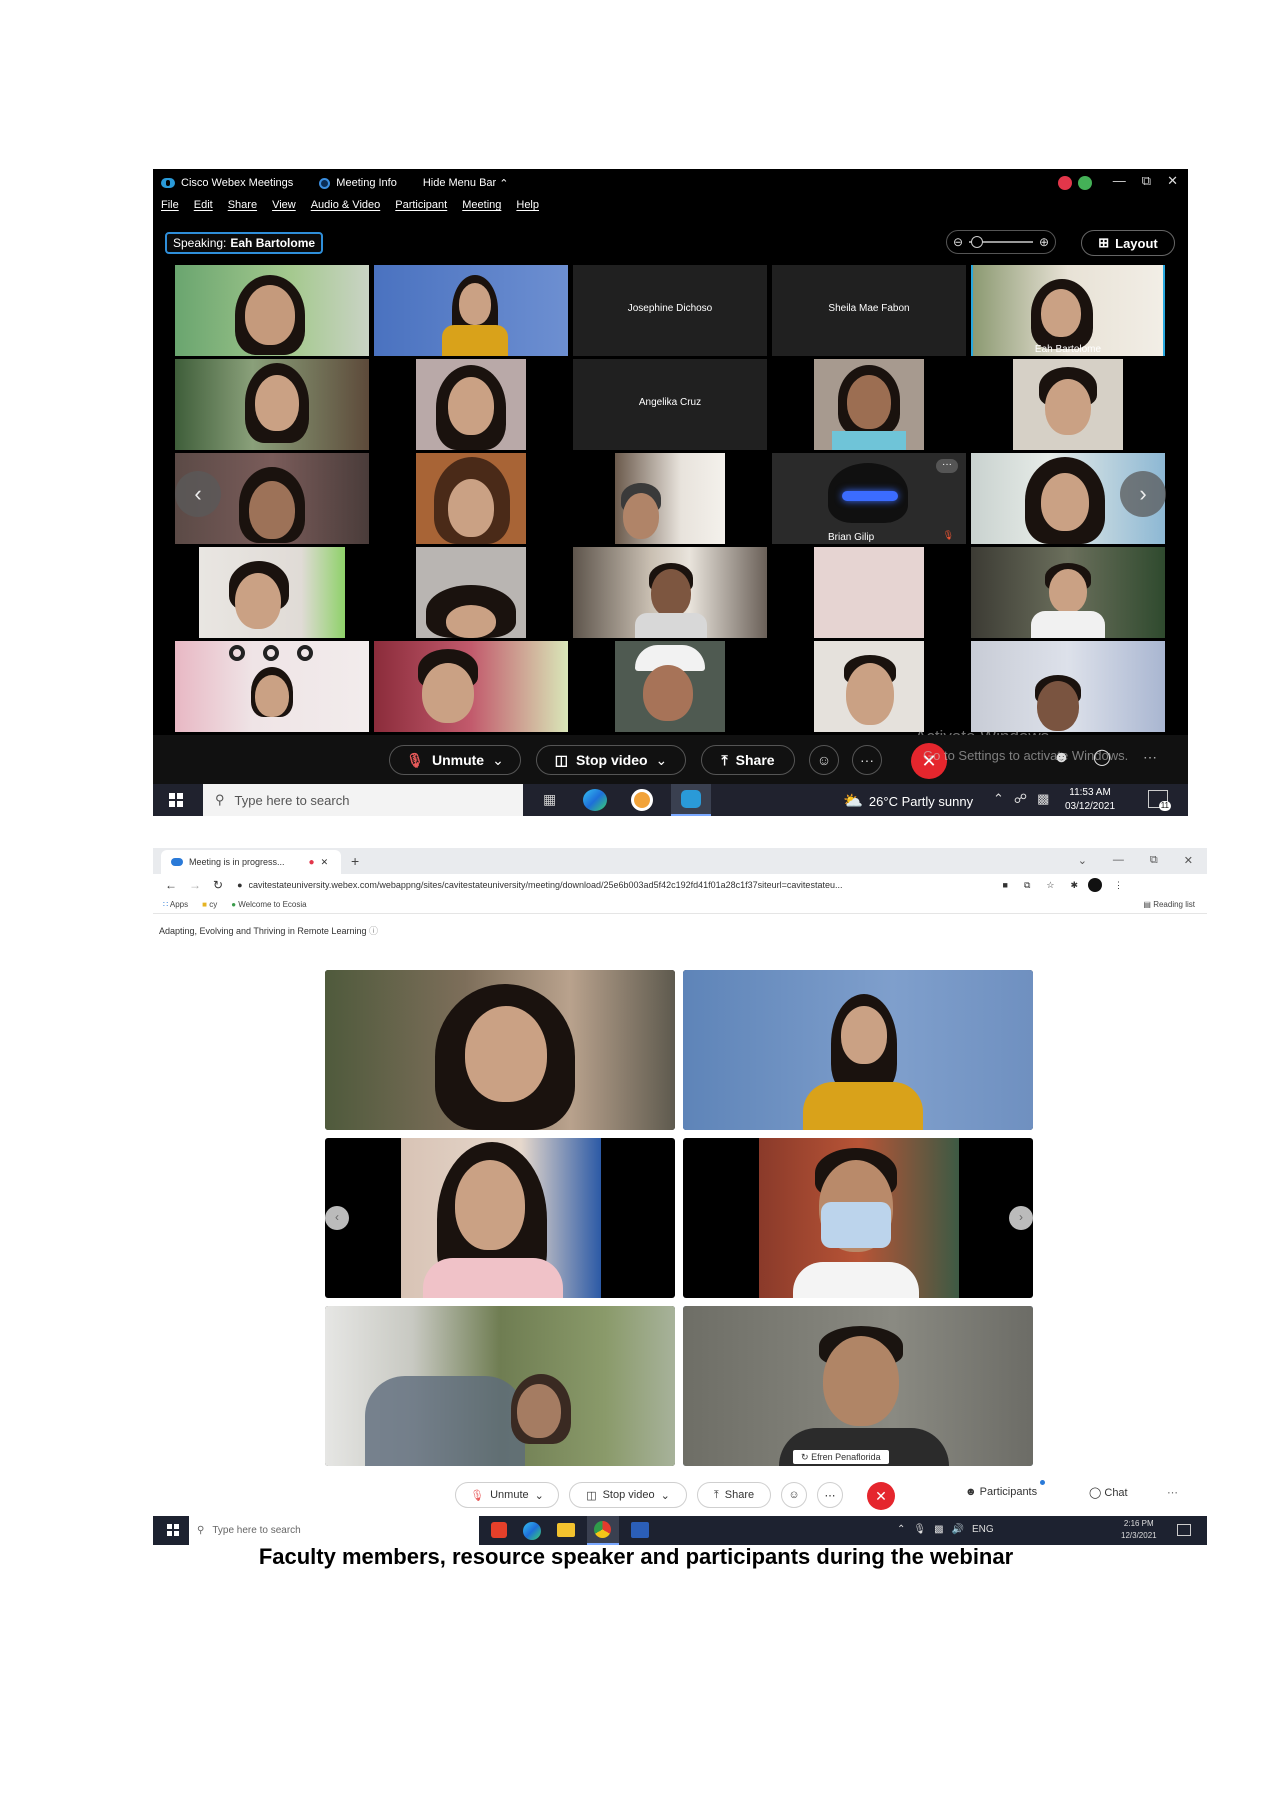  Describe the element at coordinates (603, 1530) in the screenshot. I see `chrome-taskbar-button` at that location.